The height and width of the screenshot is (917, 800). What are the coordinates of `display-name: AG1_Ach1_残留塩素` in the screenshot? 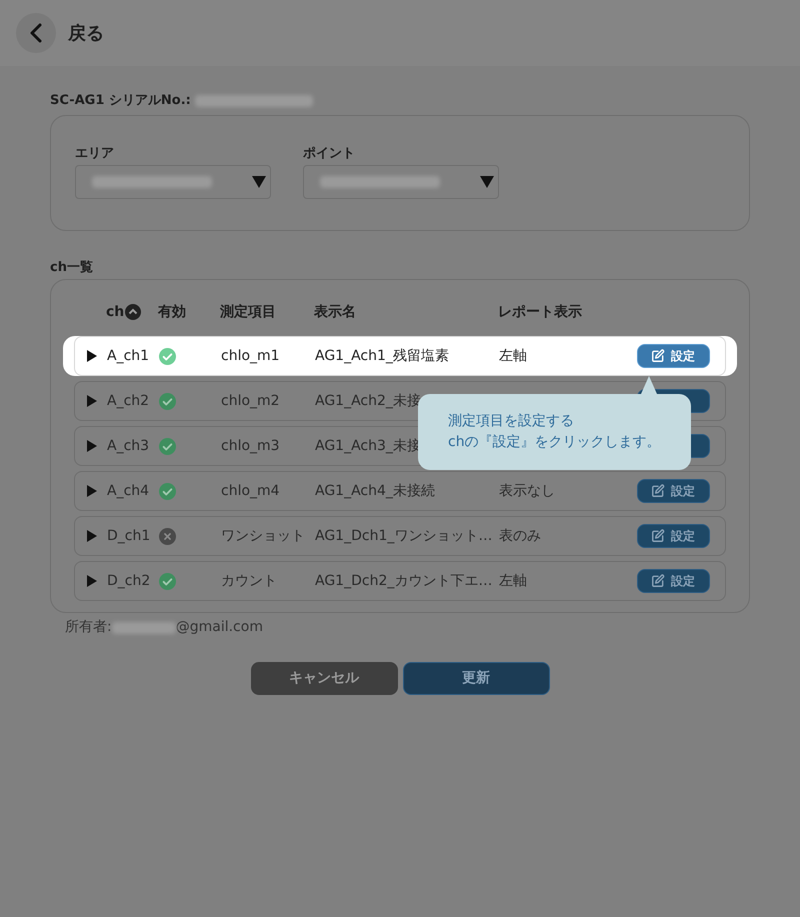 It's located at (382, 356).